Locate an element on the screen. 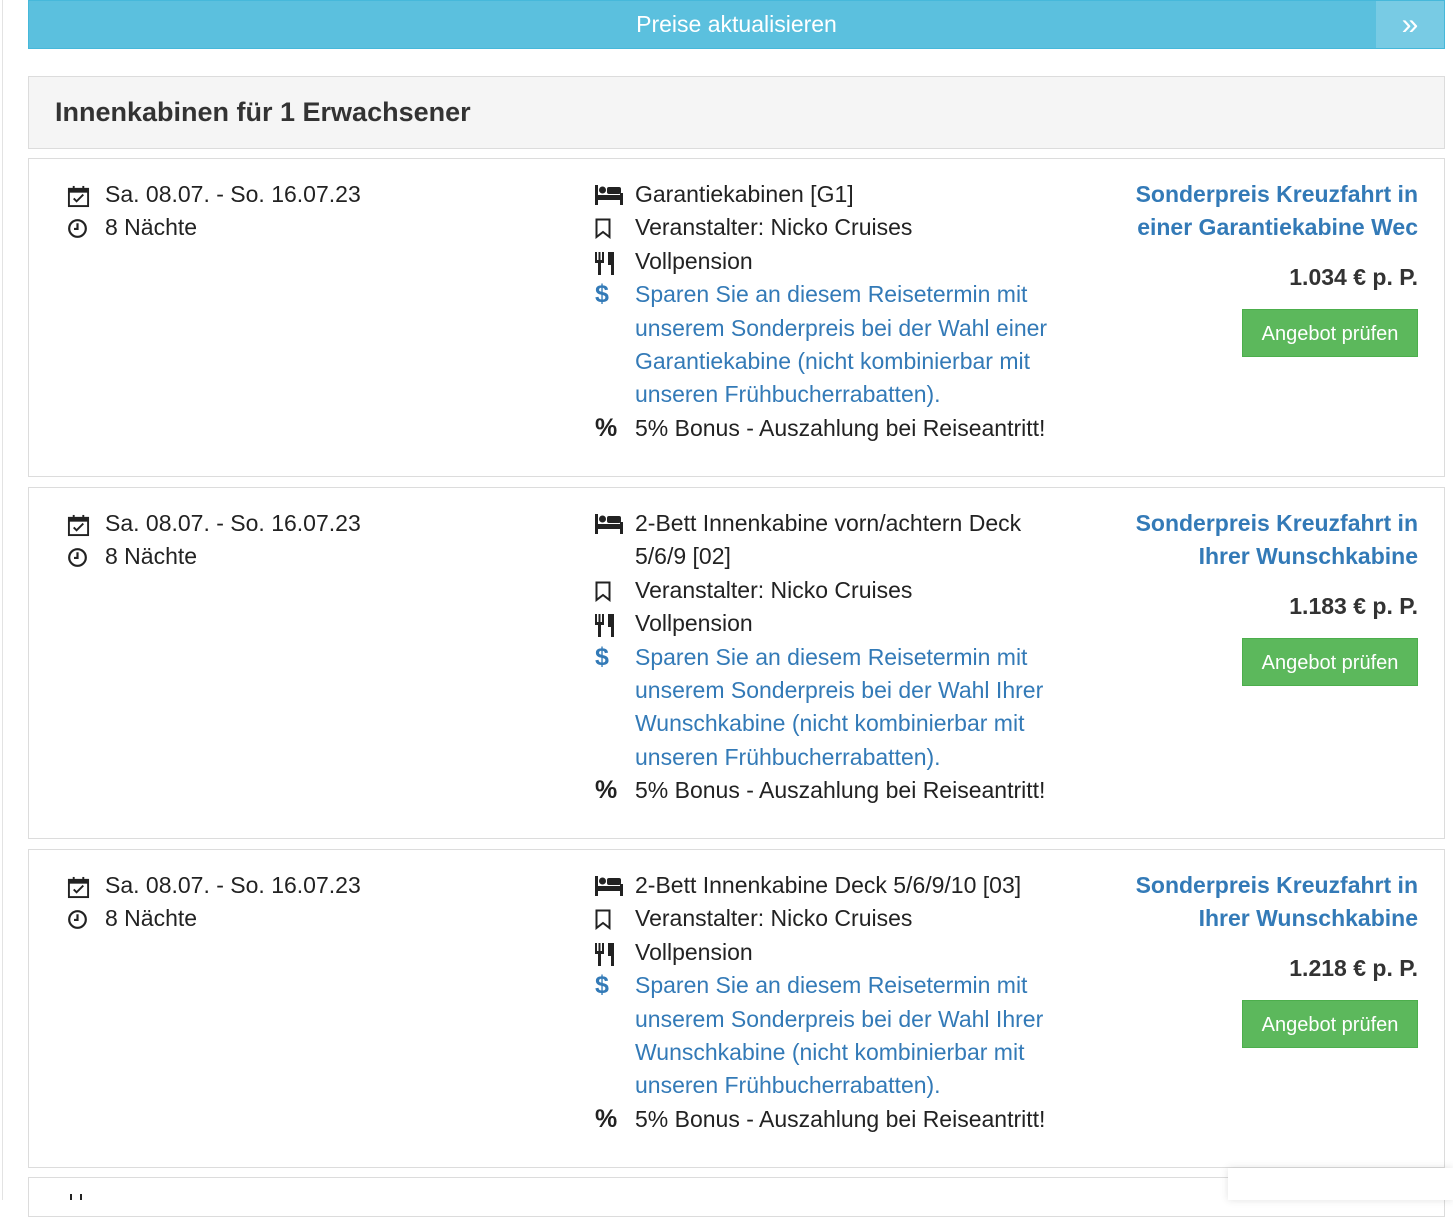  offer-price: 1.218 € p. P. is located at coordinates (1353, 967).